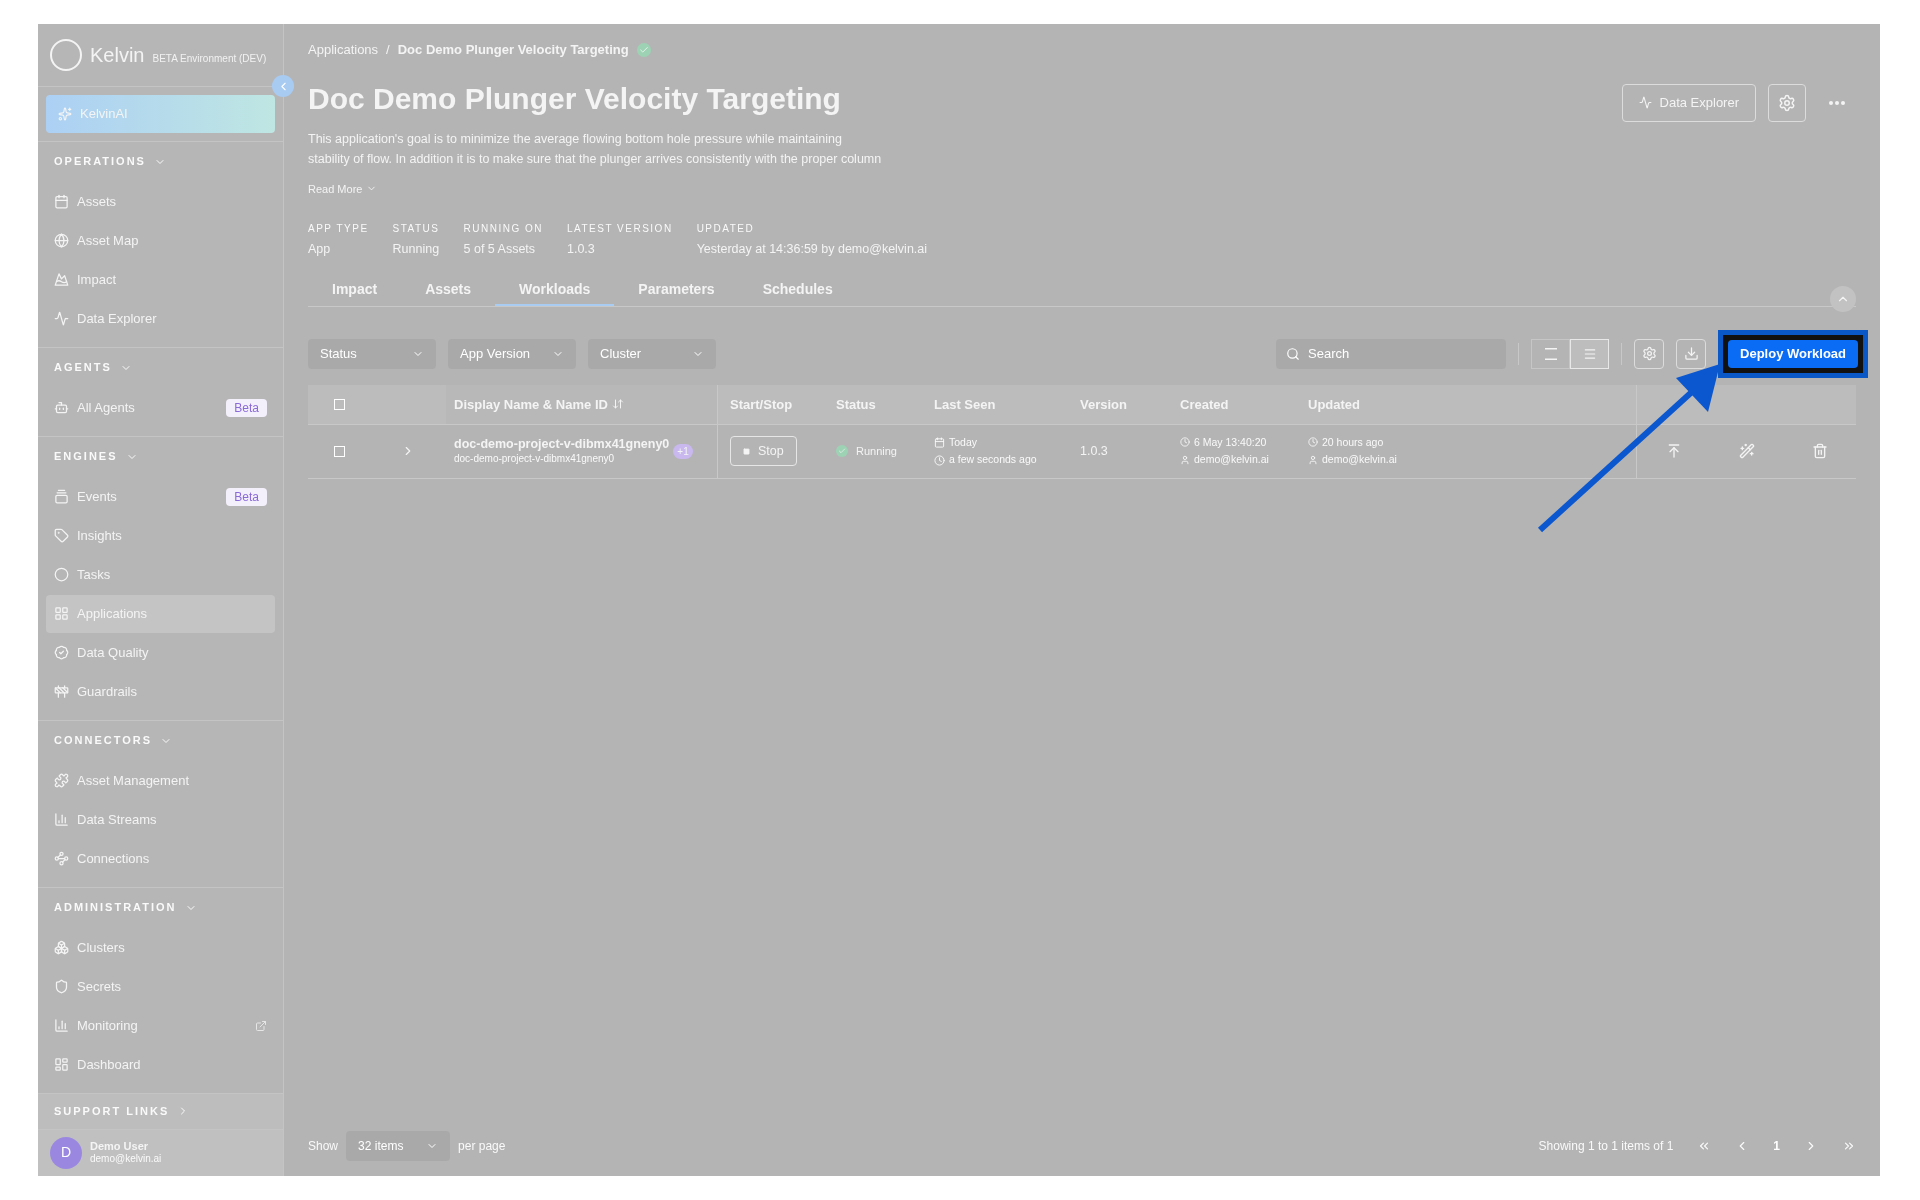 The height and width of the screenshot is (1200, 1920). I want to click on workload-id: doc-demo-project-v-dibmx41gneny0, so click(535, 459).